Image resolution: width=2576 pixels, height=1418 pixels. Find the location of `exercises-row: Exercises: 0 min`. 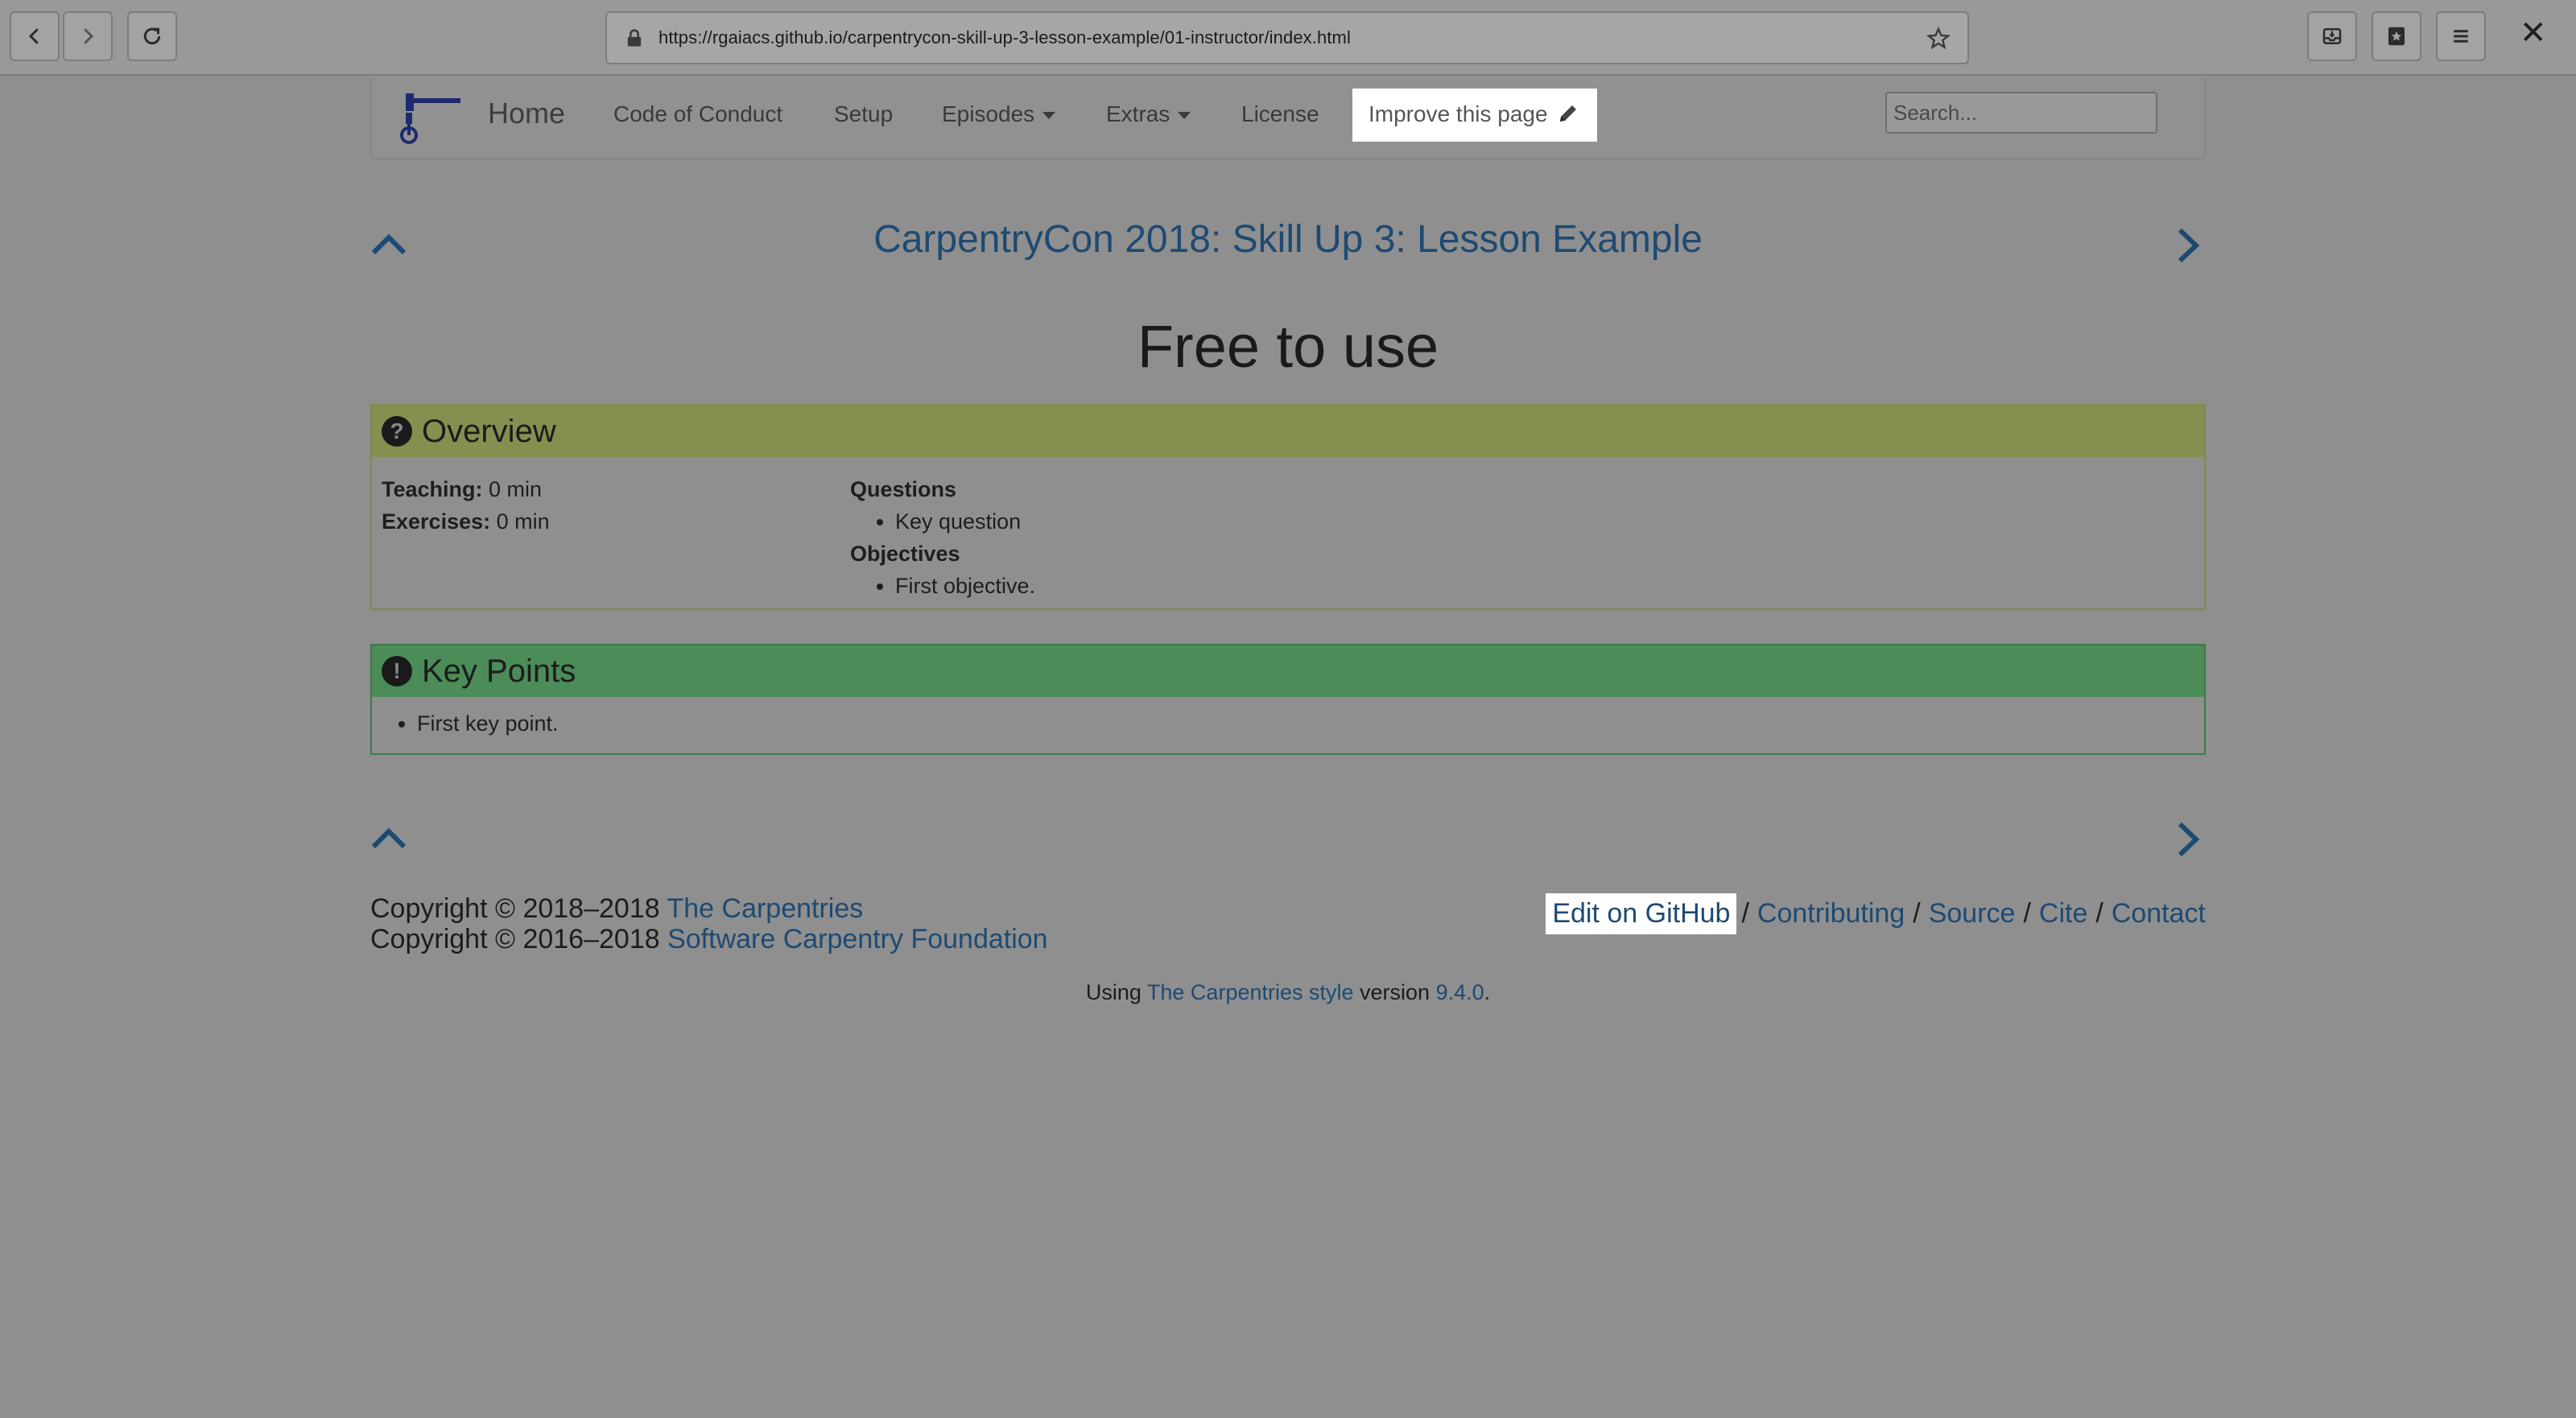

exercises-row: Exercises: 0 min is located at coordinates (466, 522).